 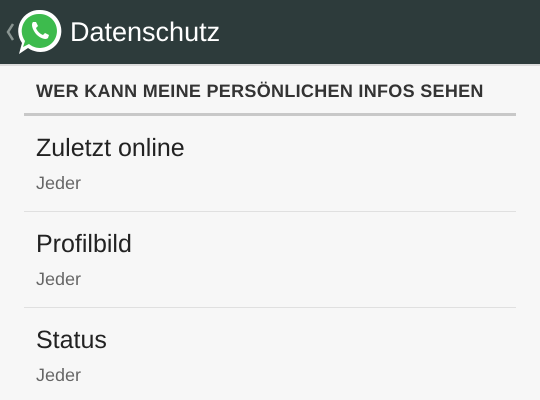 What do you see at coordinates (270, 91) in the screenshot?
I see `section-header: WER KANN MEINE PERSÖNLICHEN INFOS SEHEN` at bounding box center [270, 91].